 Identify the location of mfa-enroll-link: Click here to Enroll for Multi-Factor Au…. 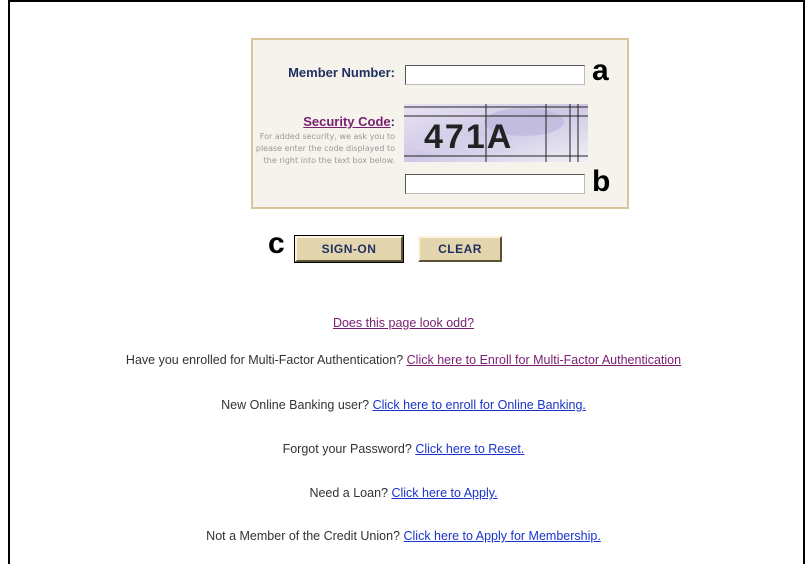
(544, 360).